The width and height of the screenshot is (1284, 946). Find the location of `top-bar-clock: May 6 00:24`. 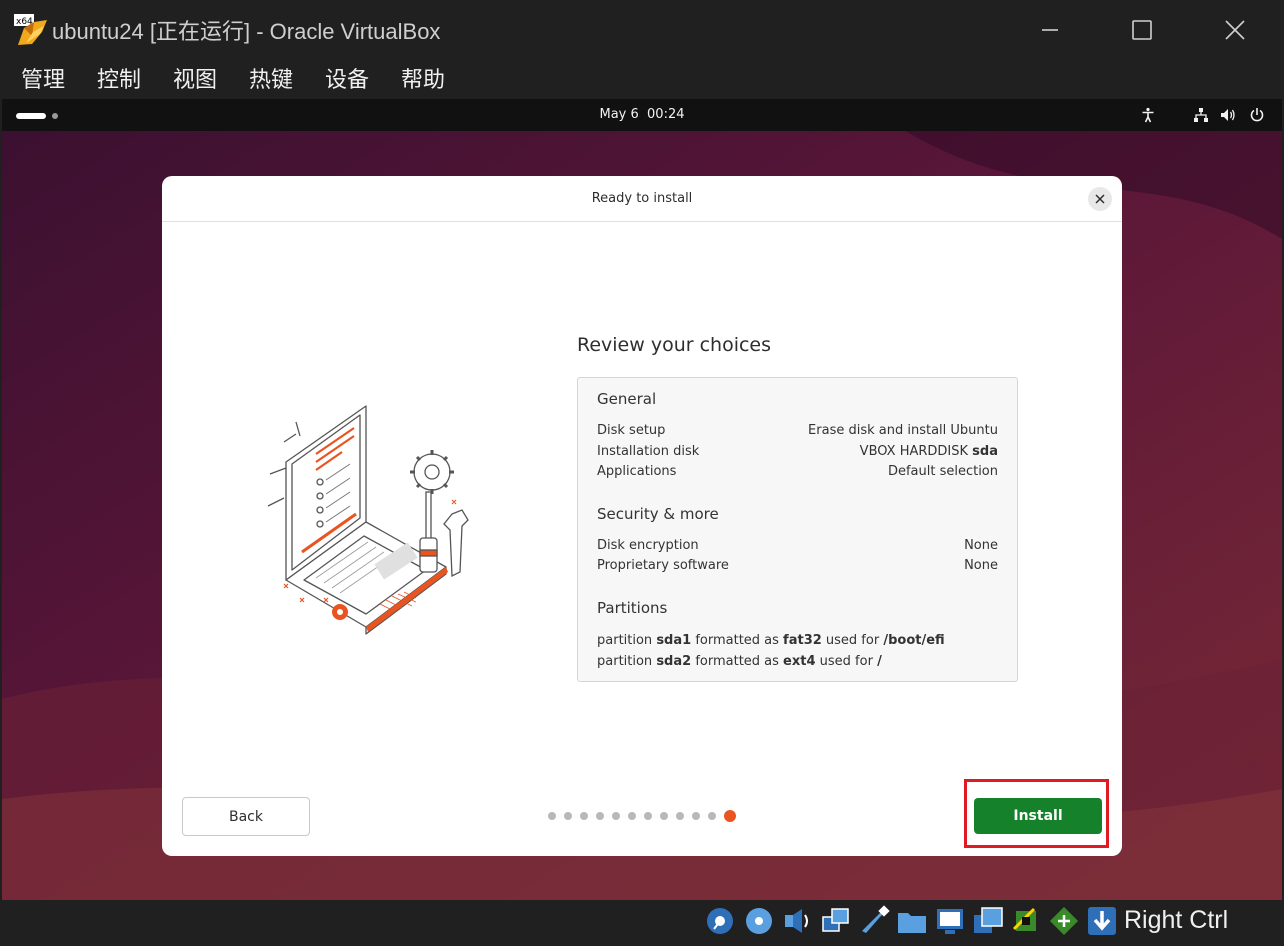

top-bar-clock: May 6 00:24 is located at coordinates (642, 114).